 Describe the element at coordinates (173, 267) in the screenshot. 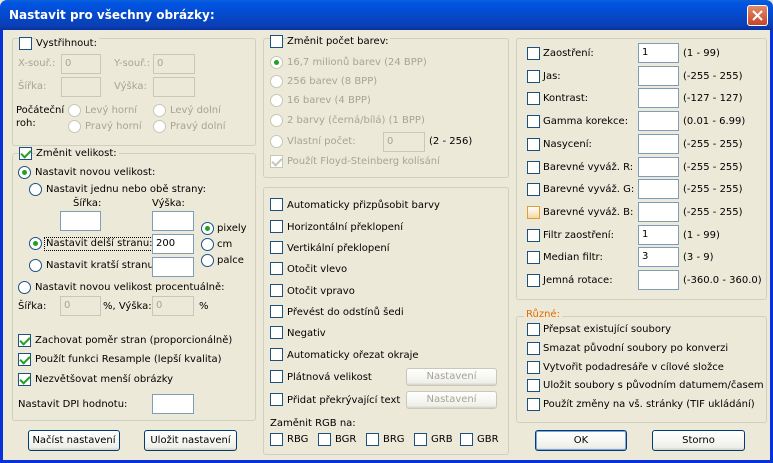

I see `shorter-side-input` at that location.